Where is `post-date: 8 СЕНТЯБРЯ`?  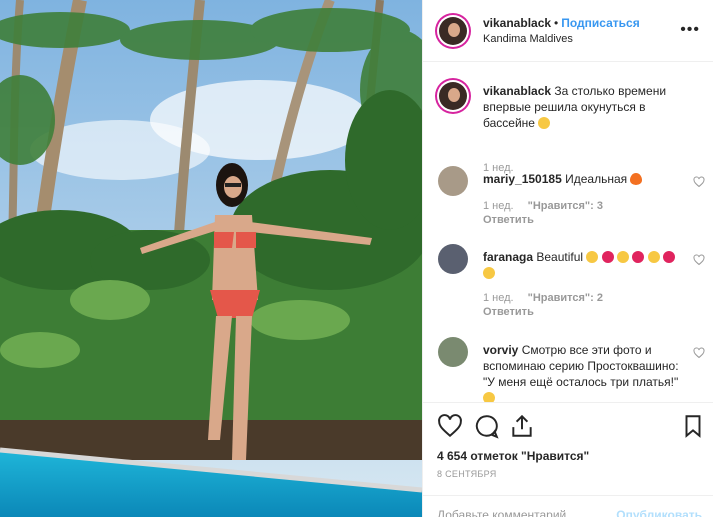 post-date: 8 СЕНТЯБРЯ is located at coordinates (467, 474).